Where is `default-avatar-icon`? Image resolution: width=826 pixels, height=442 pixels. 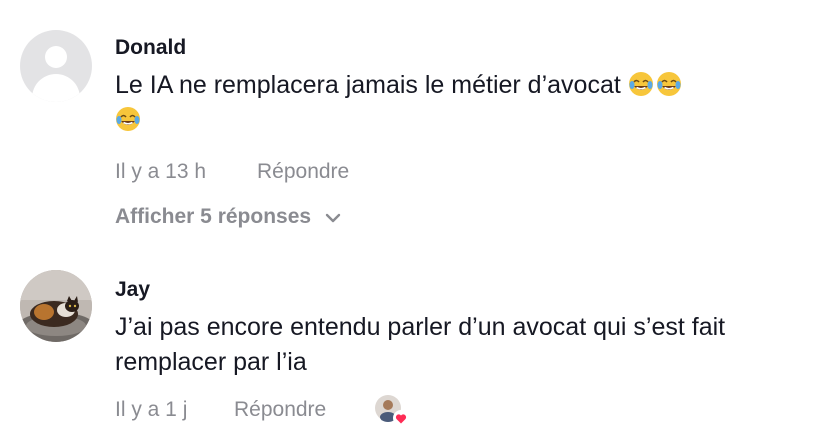 default-avatar-icon is located at coordinates (56, 57).